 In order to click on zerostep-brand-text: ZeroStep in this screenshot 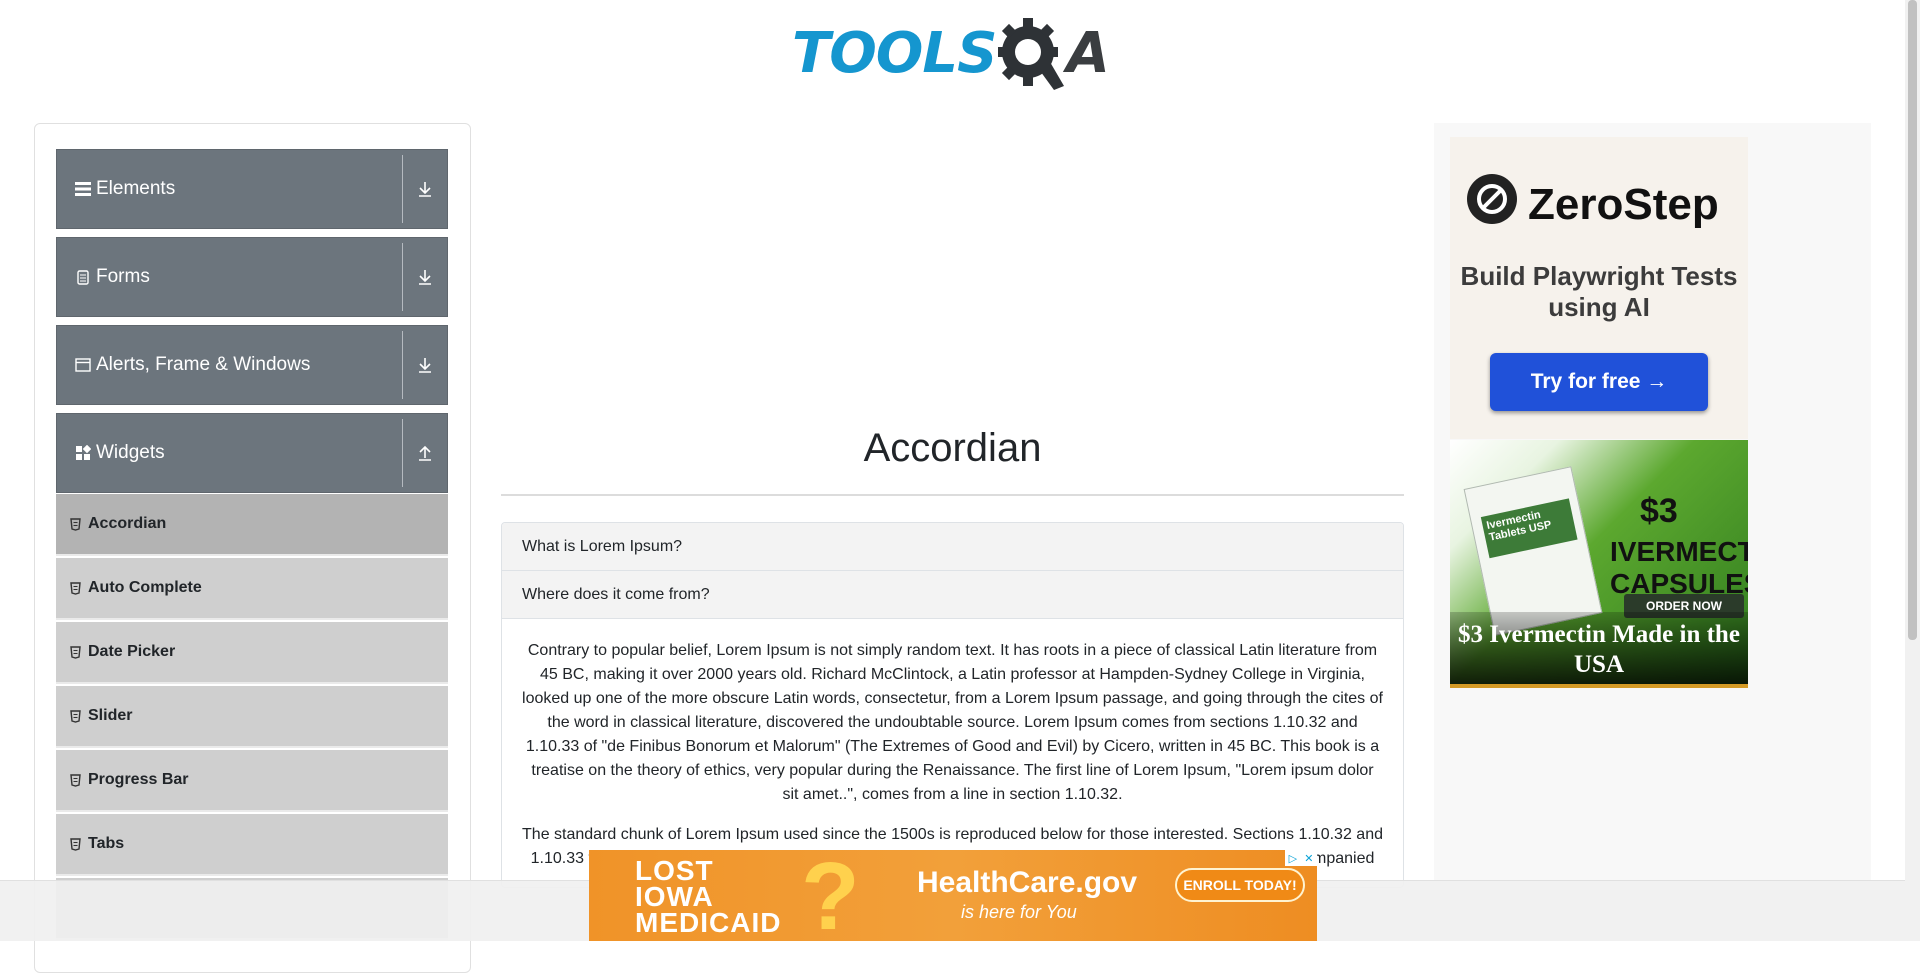, I will do `click(1623, 204)`.